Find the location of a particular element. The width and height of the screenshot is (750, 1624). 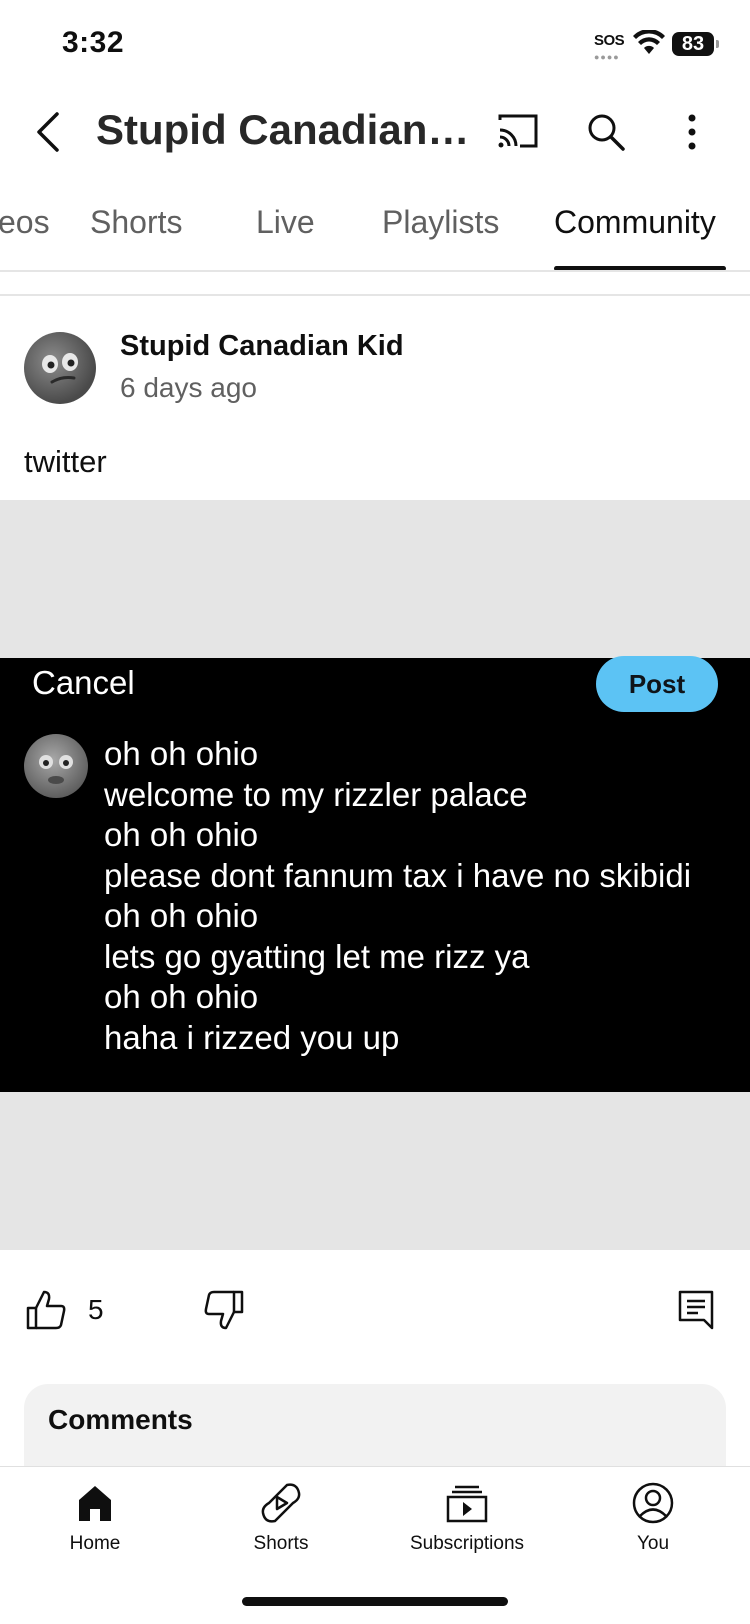

bottom-navigation: Home Shorts Subscriptions You is located at coordinates (375, 1545).